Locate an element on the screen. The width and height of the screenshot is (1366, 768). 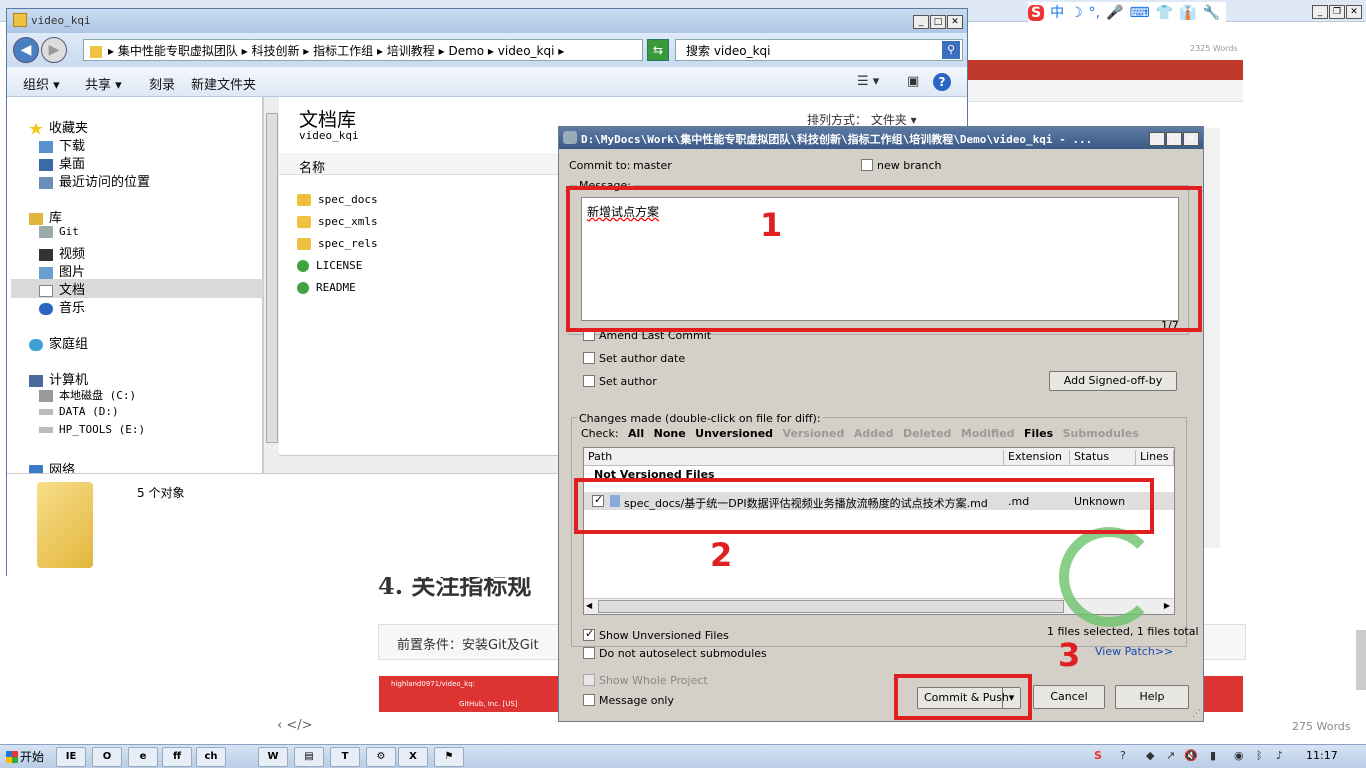
tree-recent: 最近访问的位置 is located at coordinates (94, 180).